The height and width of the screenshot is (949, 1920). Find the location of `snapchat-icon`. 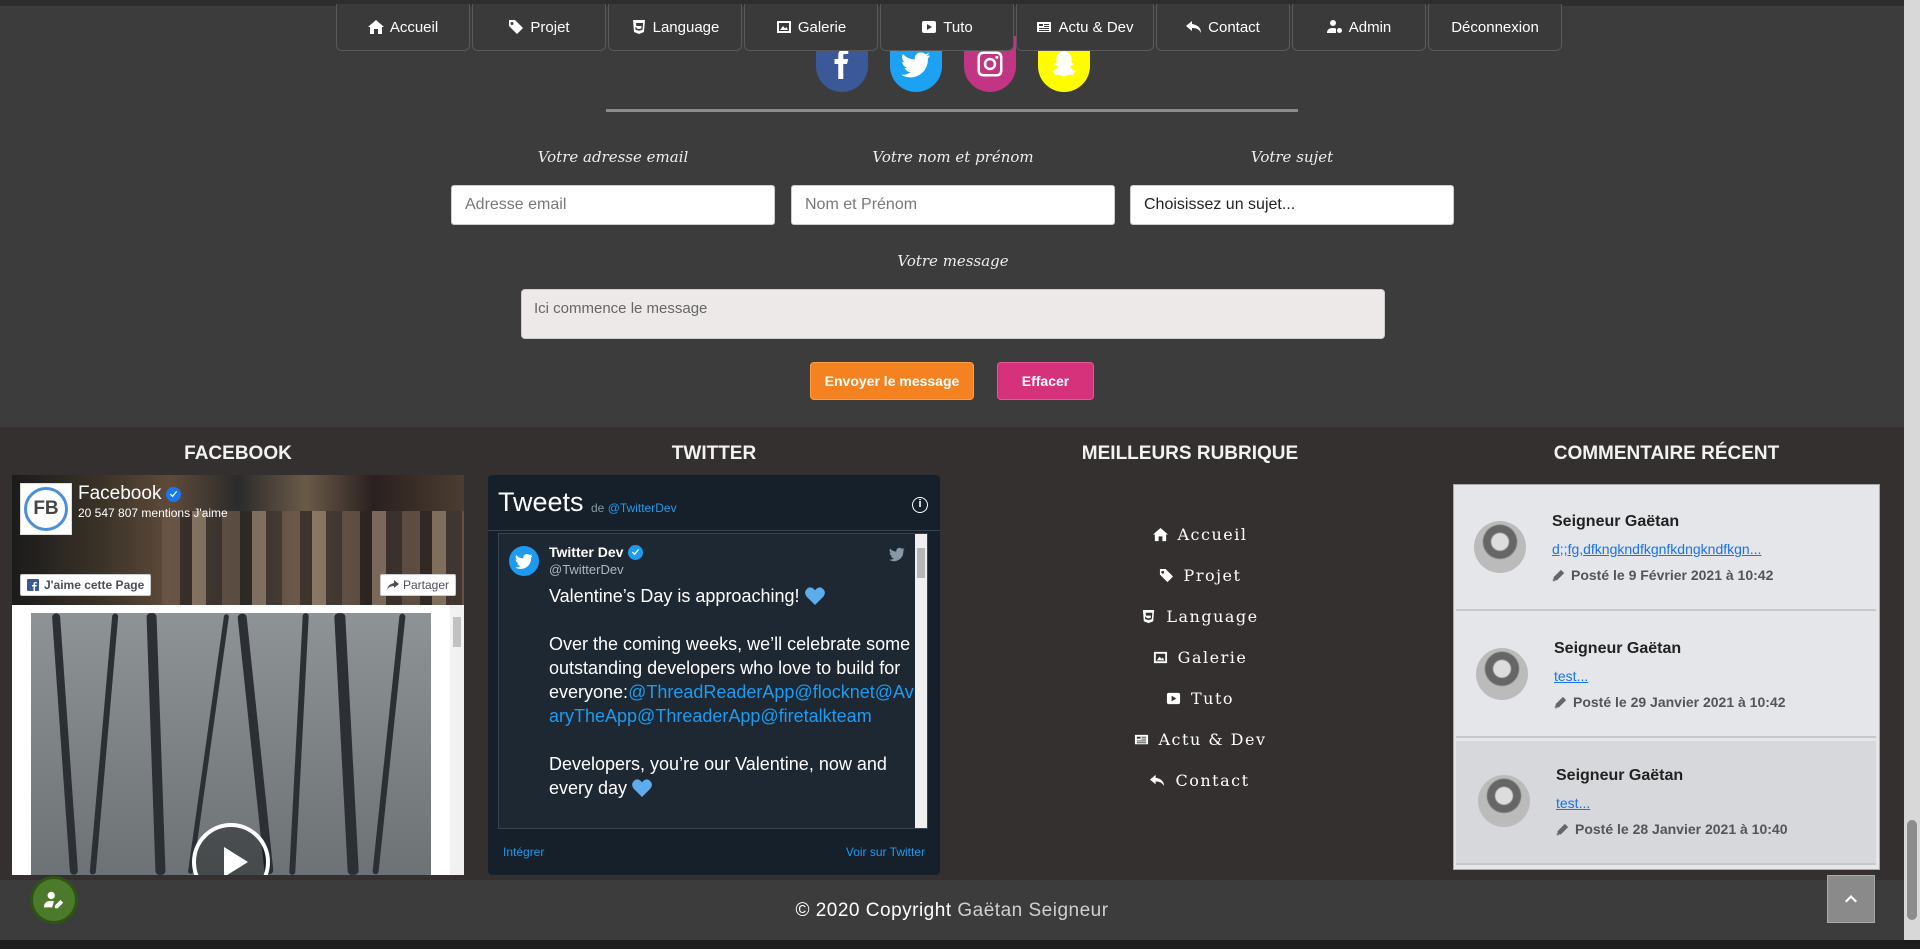

snapchat-icon is located at coordinates (1064, 64).